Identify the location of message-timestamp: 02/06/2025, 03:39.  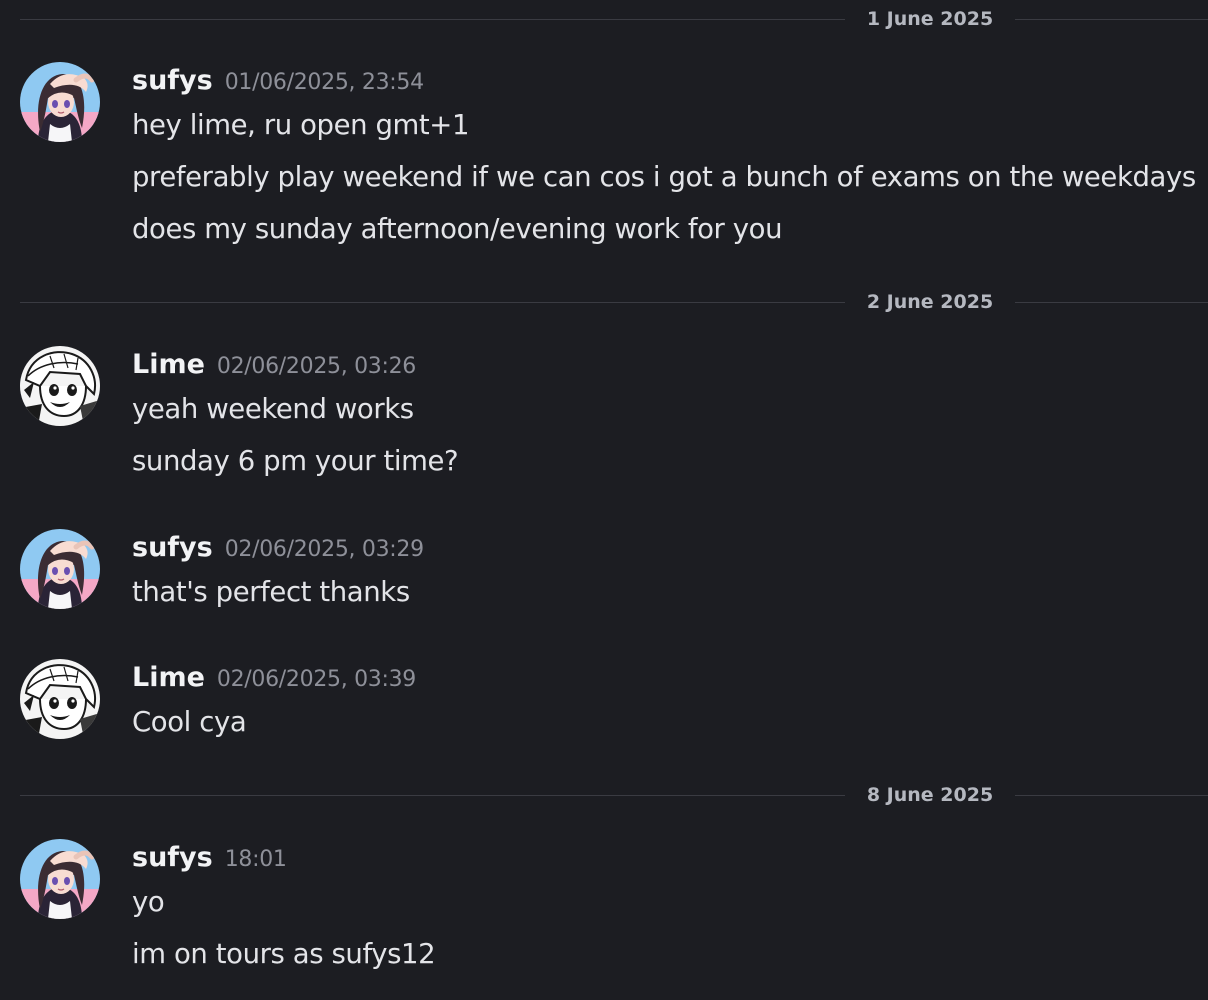
(316, 679).